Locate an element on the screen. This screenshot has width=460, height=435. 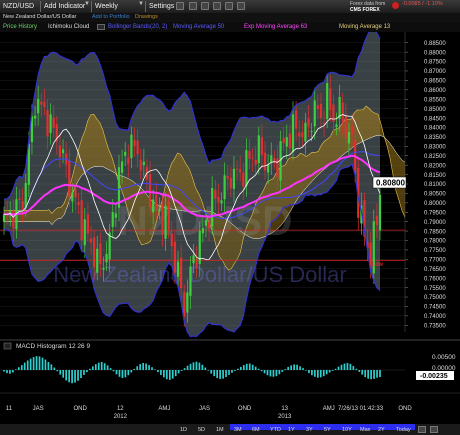
price-tick-label: 0.88500 is located at coordinates (435, 44).